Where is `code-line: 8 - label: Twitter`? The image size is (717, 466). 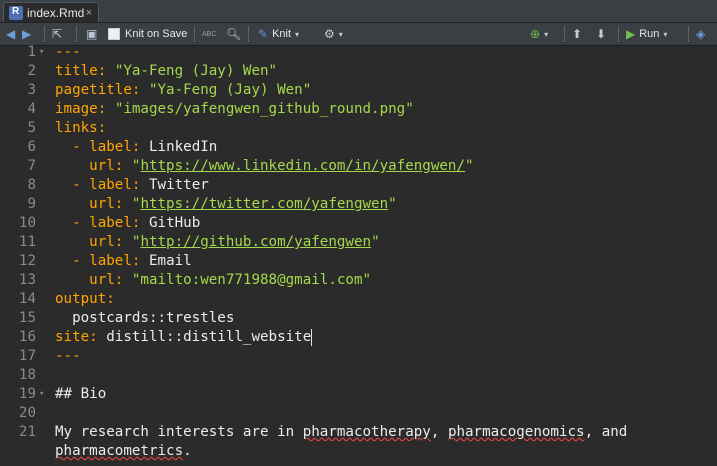 code-line: 8 - label: Twitter is located at coordinates (358, 185).